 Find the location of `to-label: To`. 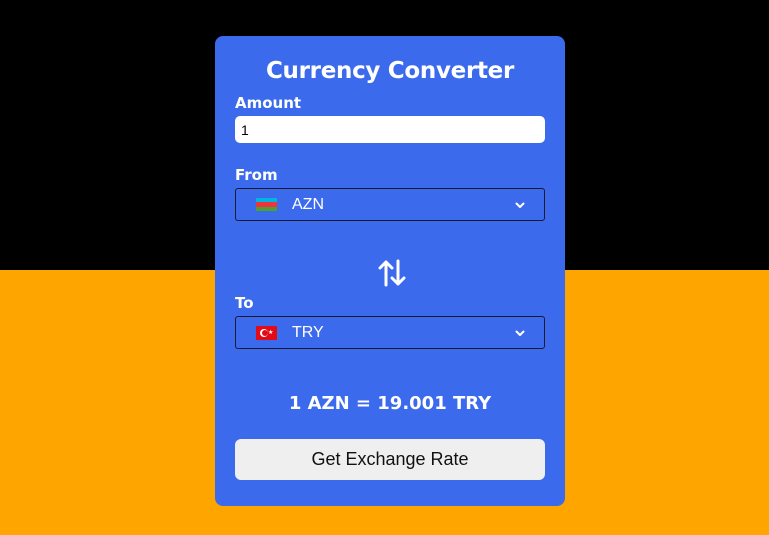

to-label: To is located at coordinates (244, 303).